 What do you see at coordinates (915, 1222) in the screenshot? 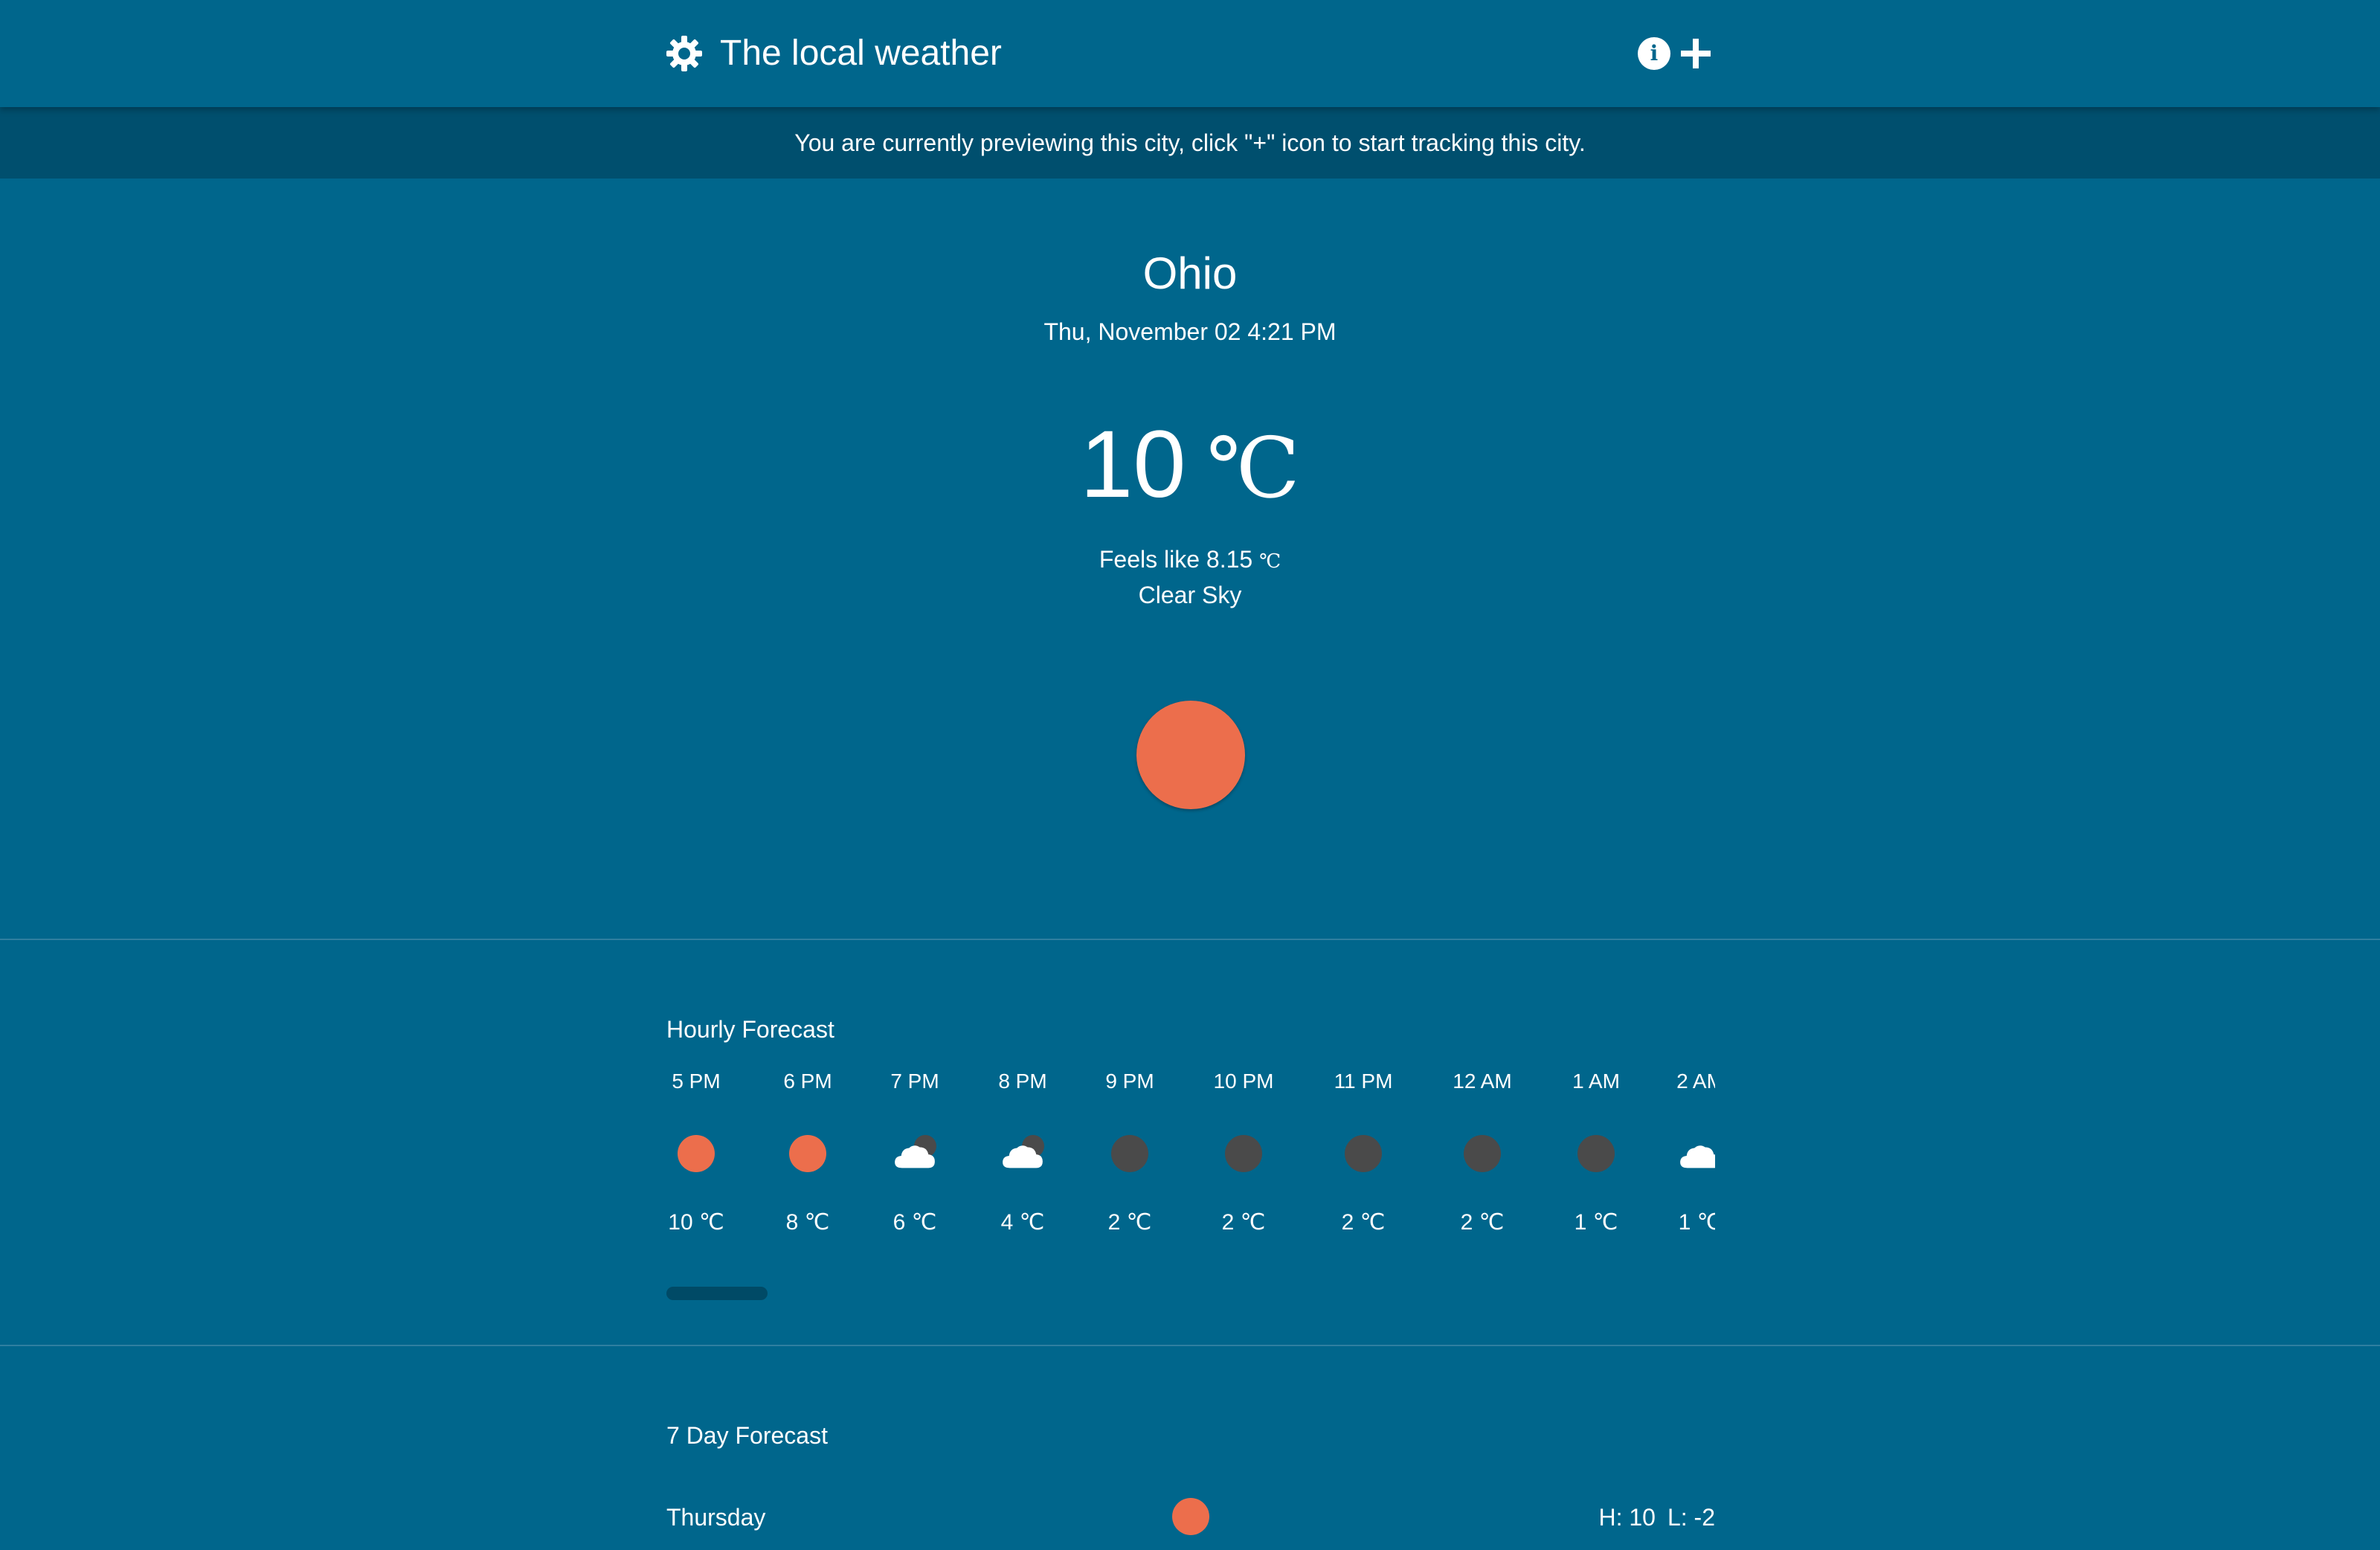
I see `hourly-temp: 6 ℃` at bounding box center [915, 1222].